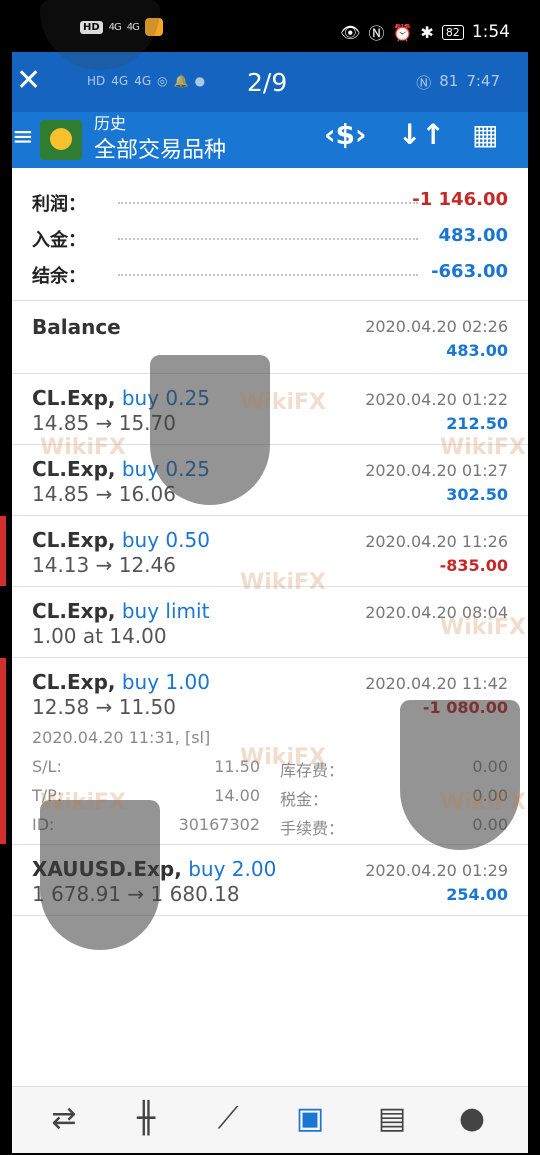 The width and height of the screenshot is (540, 1155). Describe the element at coordinates (228, 1119) in the screenshot. I see `trade-icon: ⟋` at that location.